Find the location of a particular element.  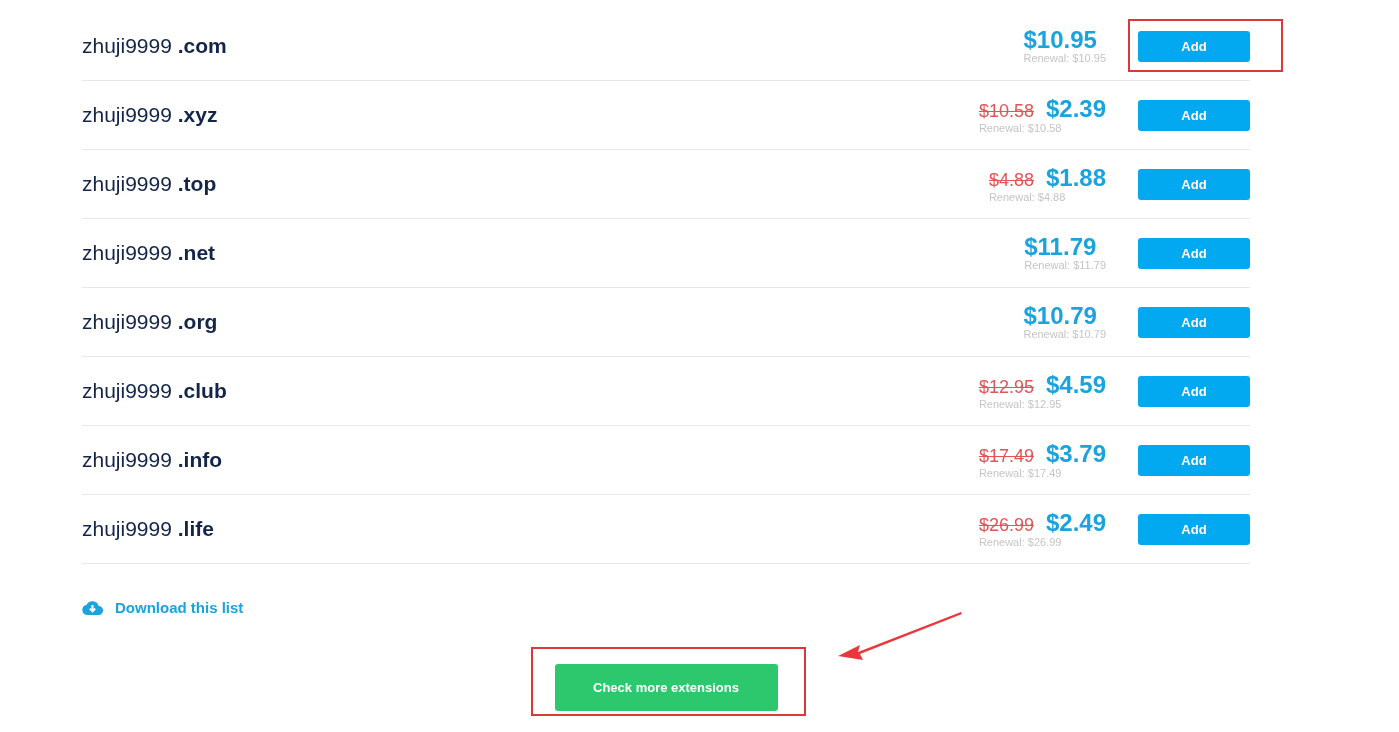

price: $10.79 is located at coordinates (1060, 316).